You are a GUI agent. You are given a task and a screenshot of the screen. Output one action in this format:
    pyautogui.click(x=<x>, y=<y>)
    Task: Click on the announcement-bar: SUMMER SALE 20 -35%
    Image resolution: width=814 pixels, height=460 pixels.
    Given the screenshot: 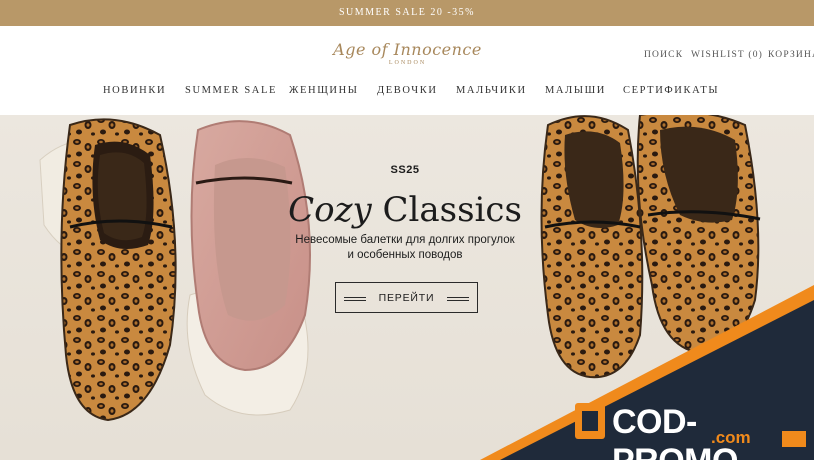 What is the action you would take?
    pyautogui.click(x=407, y=13)
    